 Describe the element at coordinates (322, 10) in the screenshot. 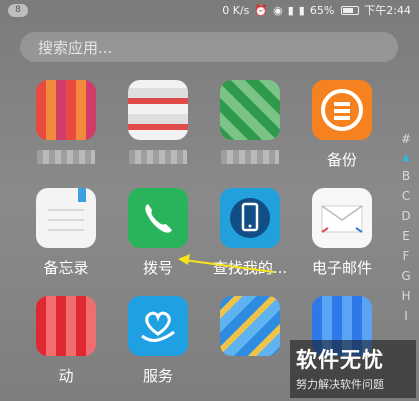

I see `battery-percent: 65%` at that location.